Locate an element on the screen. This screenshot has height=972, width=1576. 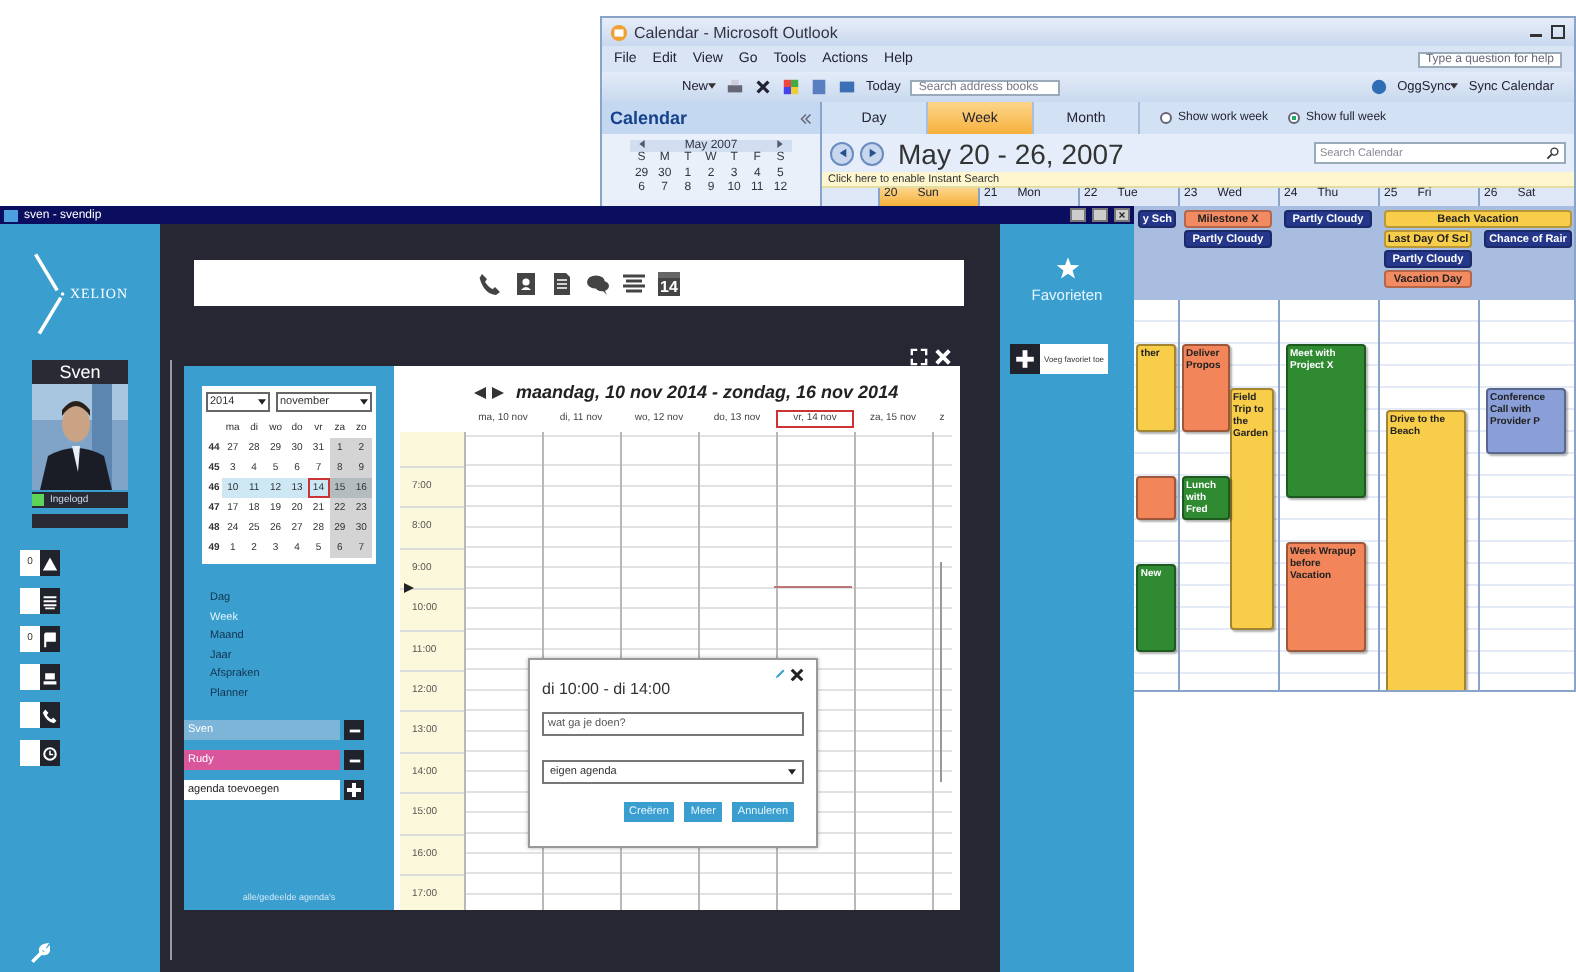
logo-lines-icon is located at coordinates (49, 294).